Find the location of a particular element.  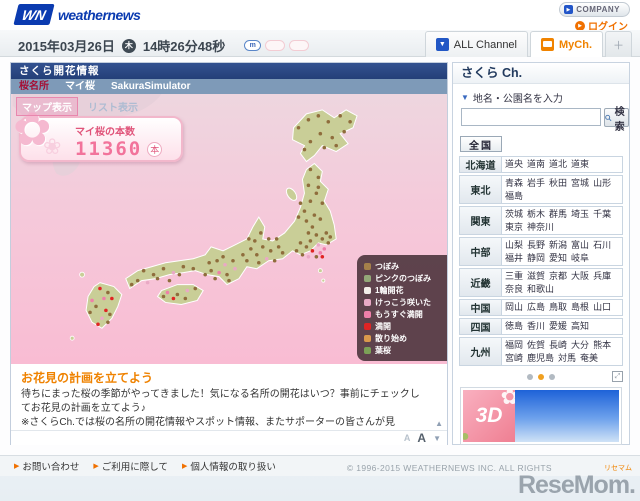

pref-link-福岡: 福岡 is located at coordinates (514, 345).